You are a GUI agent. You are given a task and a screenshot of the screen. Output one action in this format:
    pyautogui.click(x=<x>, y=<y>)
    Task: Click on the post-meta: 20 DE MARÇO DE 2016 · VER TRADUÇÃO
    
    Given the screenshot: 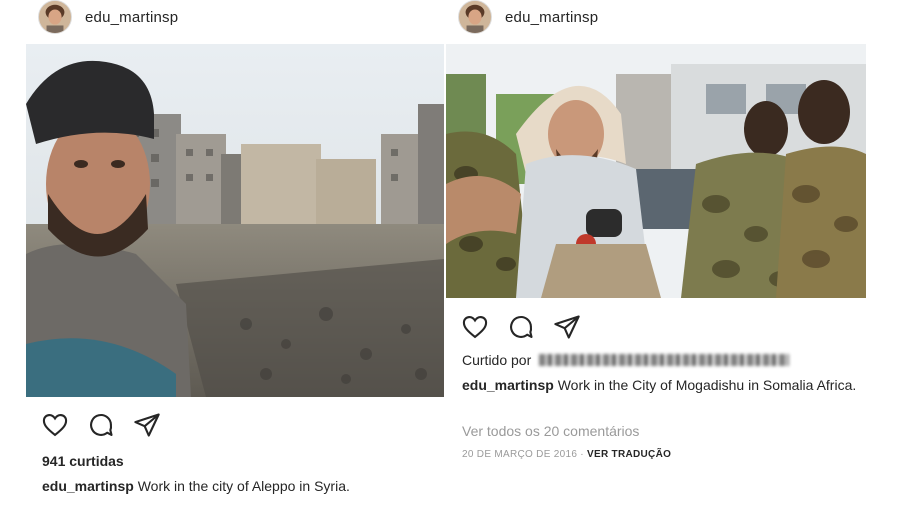 What is the action you would take?
    pyautogui.click(x=566, y=454)
    